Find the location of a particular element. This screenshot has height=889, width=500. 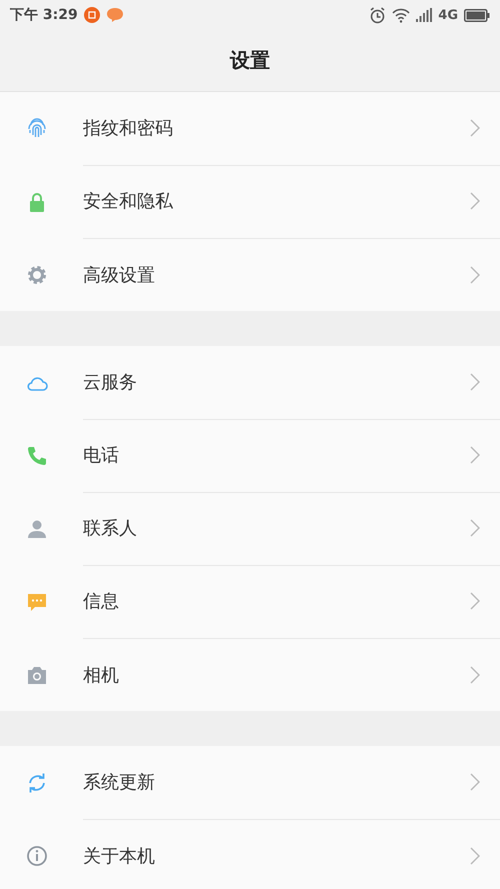

status-time: 下午 3:29 is located at coordinates (44, 15).